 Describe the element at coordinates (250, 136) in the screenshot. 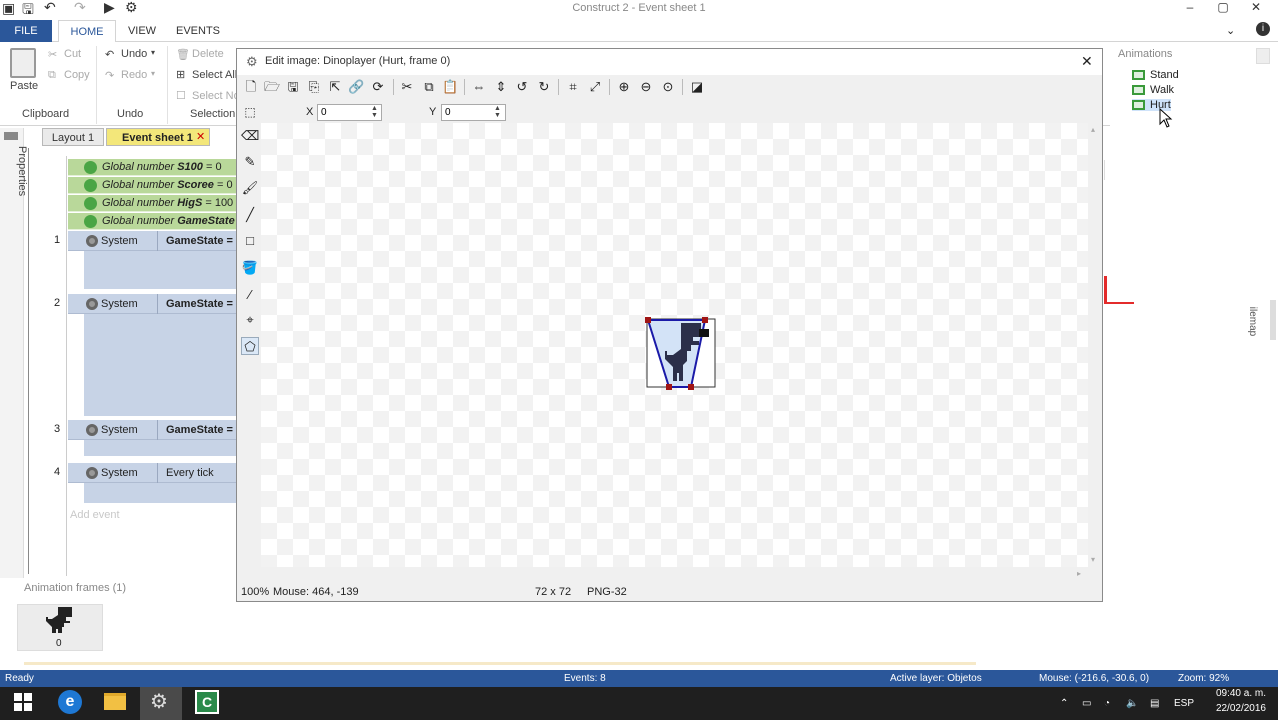

I see `eraser-icon: ⌫` at that location.